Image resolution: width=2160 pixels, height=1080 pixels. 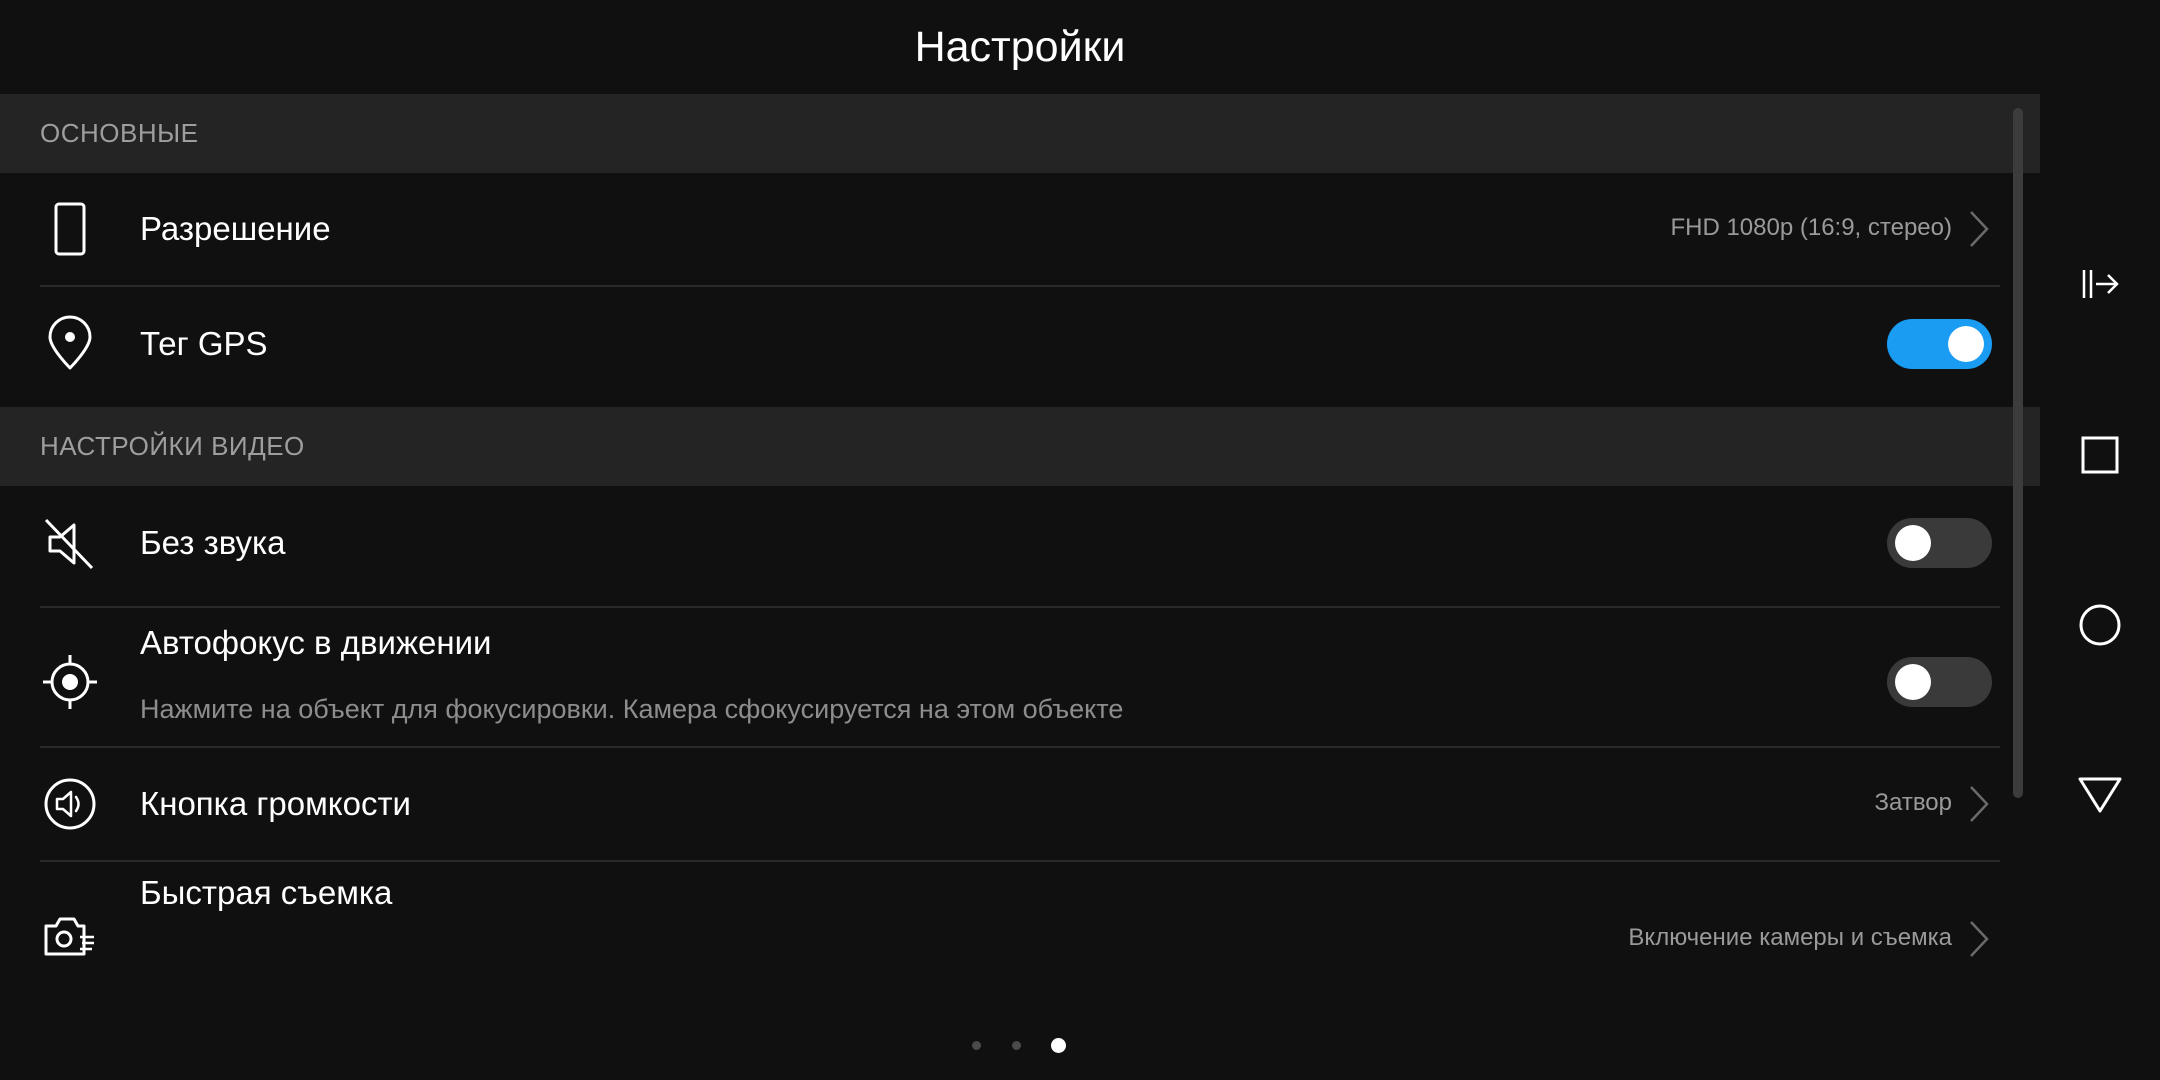 What do you see at coordinates (1020, 344) in the screenshot?
I see `gps-tag-row: Тег GPS` at bounding box center [1020, 344].